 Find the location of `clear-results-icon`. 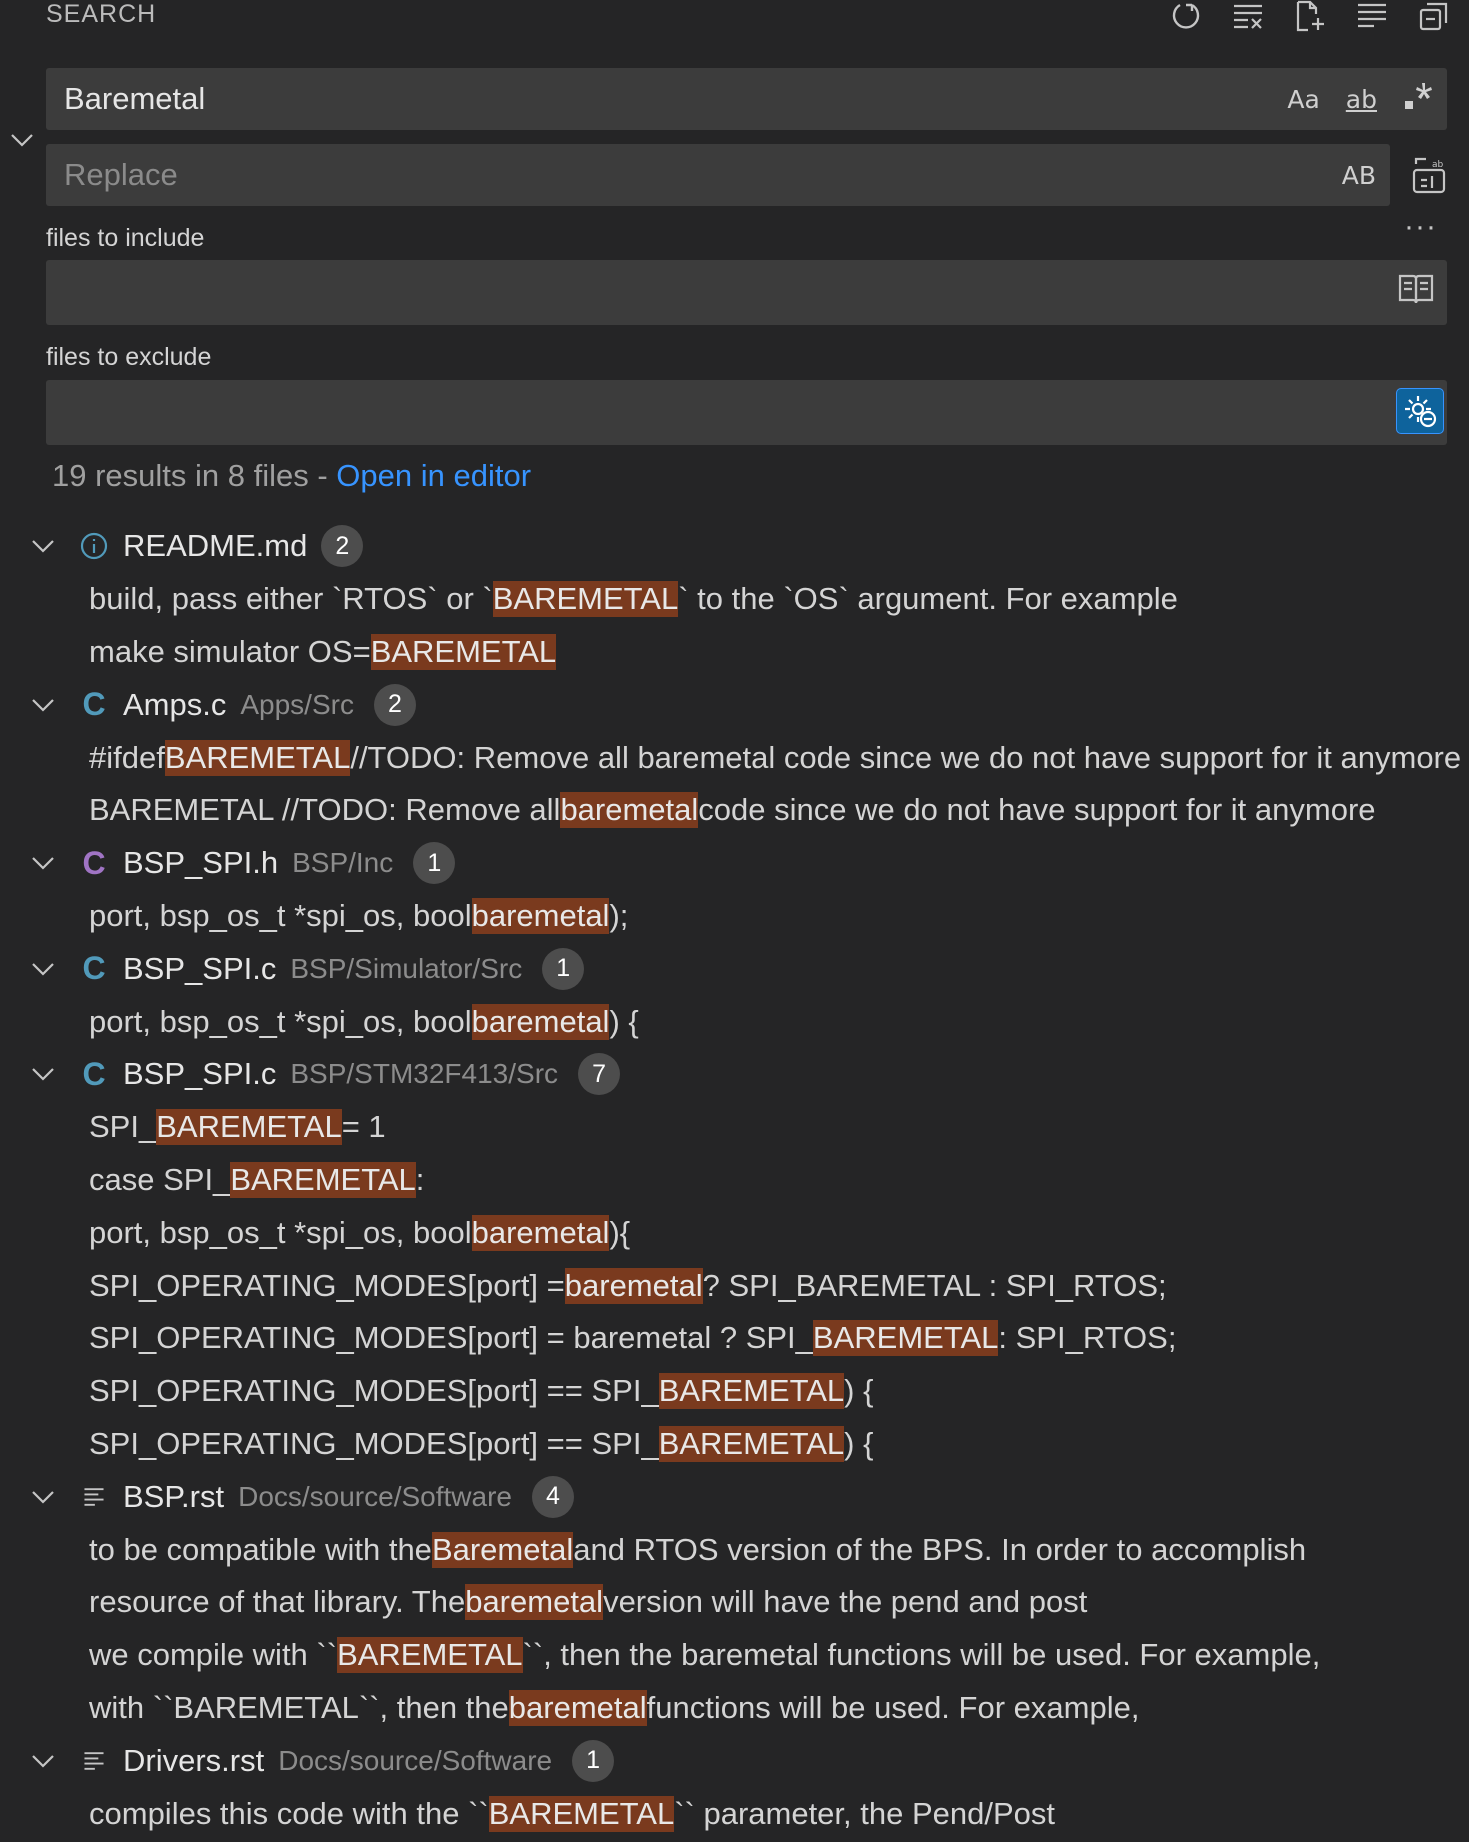

clear-results-icon is located at coordinates (1248, 16).